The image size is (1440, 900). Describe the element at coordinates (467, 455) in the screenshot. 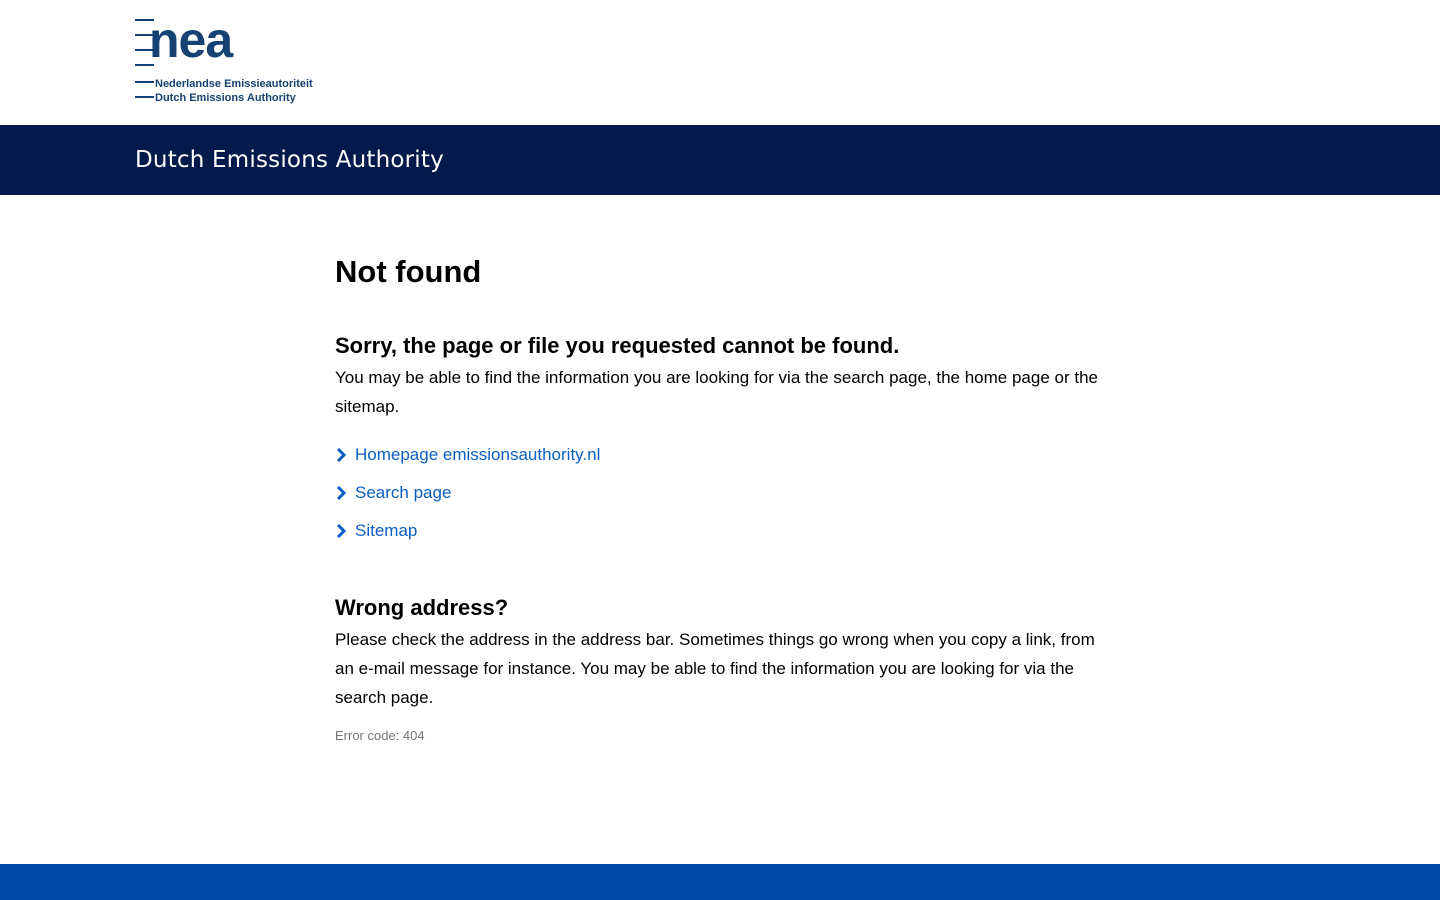

I see `homepage-link: Homepage emissionsauthority.nl` at that location.